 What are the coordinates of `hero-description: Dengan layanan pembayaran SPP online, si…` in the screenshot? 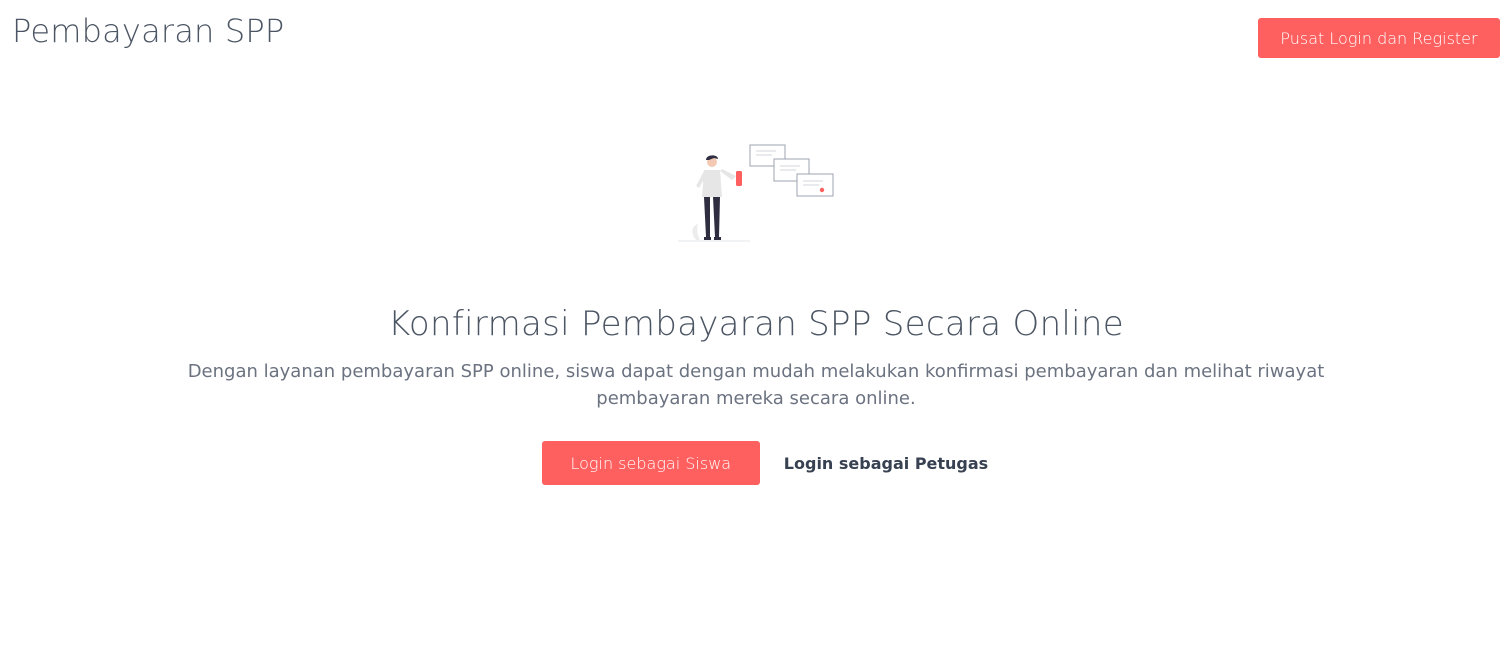 It's located at (756, 385).